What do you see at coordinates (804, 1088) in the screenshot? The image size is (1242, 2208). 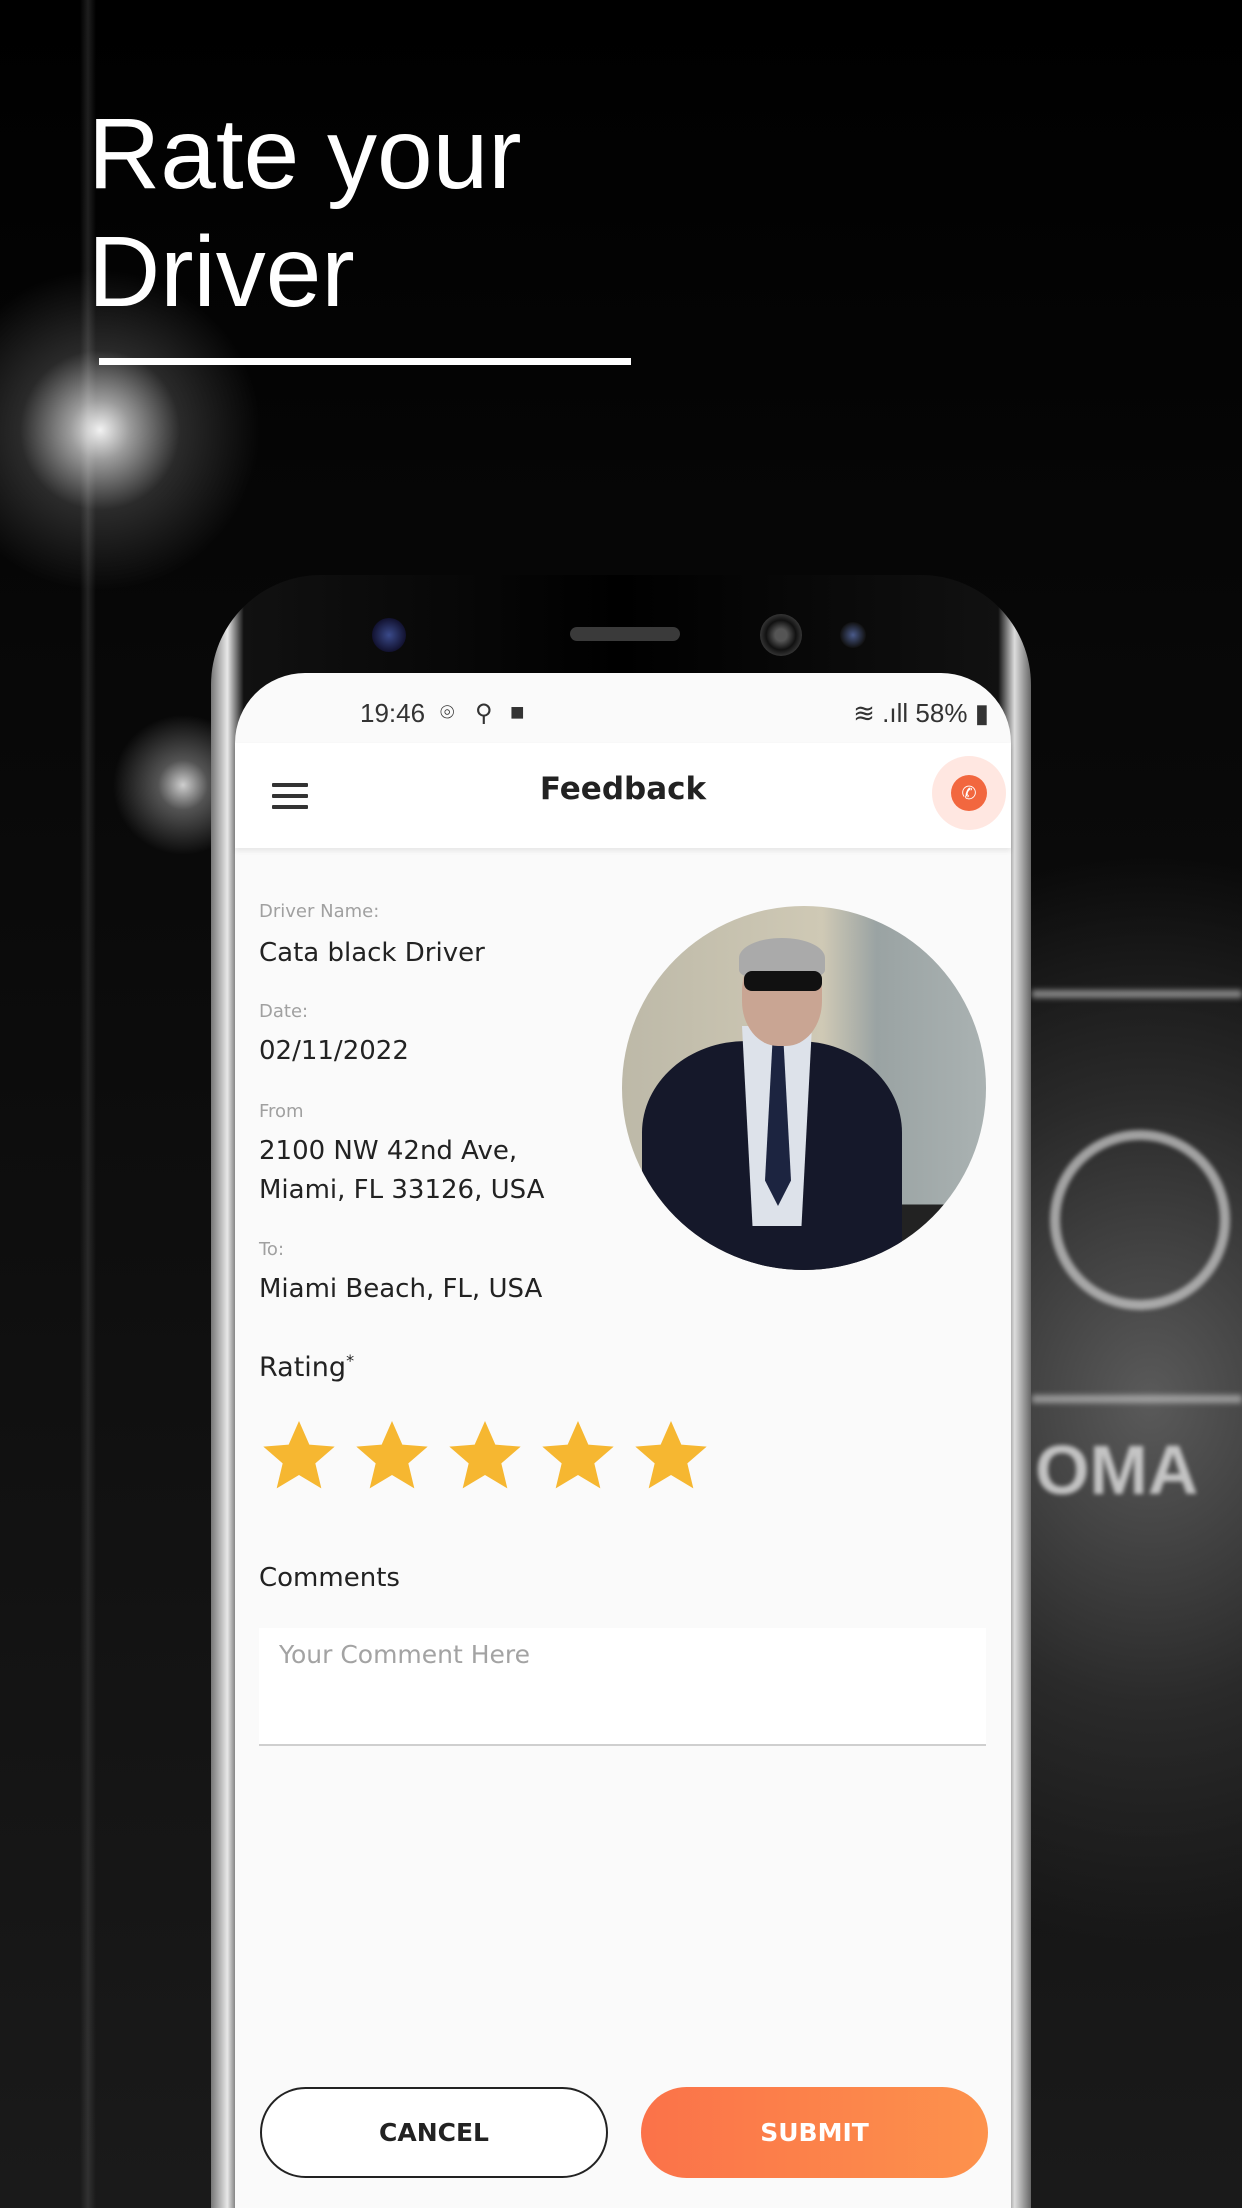 I see `driver-photo` at bounding box center [804, 1088].